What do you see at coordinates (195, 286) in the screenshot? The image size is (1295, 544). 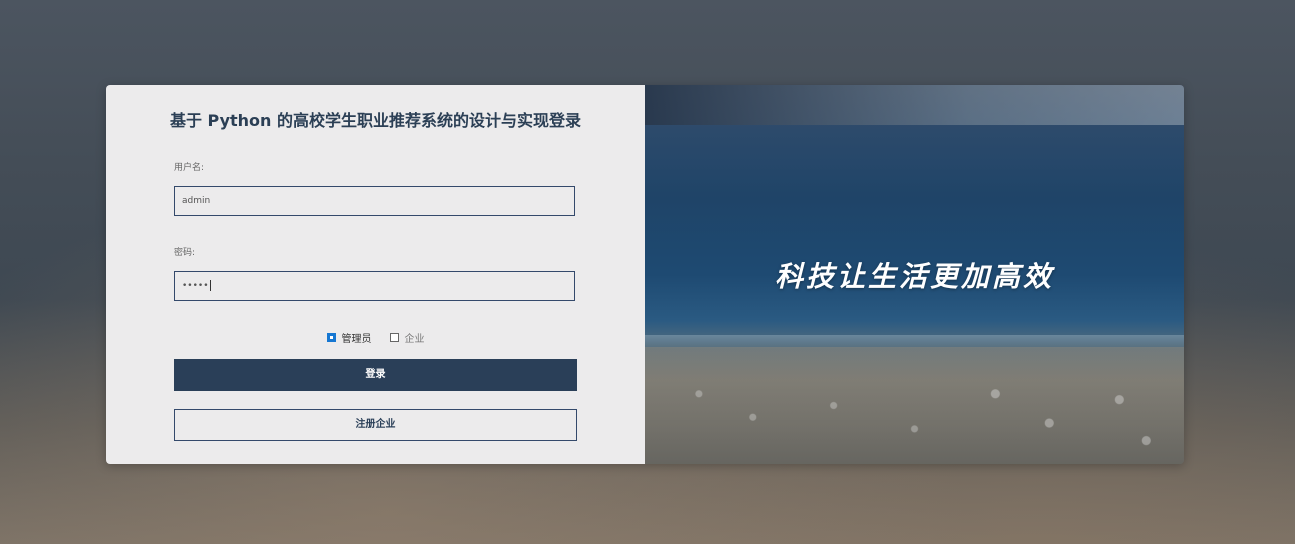 I see `password-value: •••••` at bounding box center [195, 286].